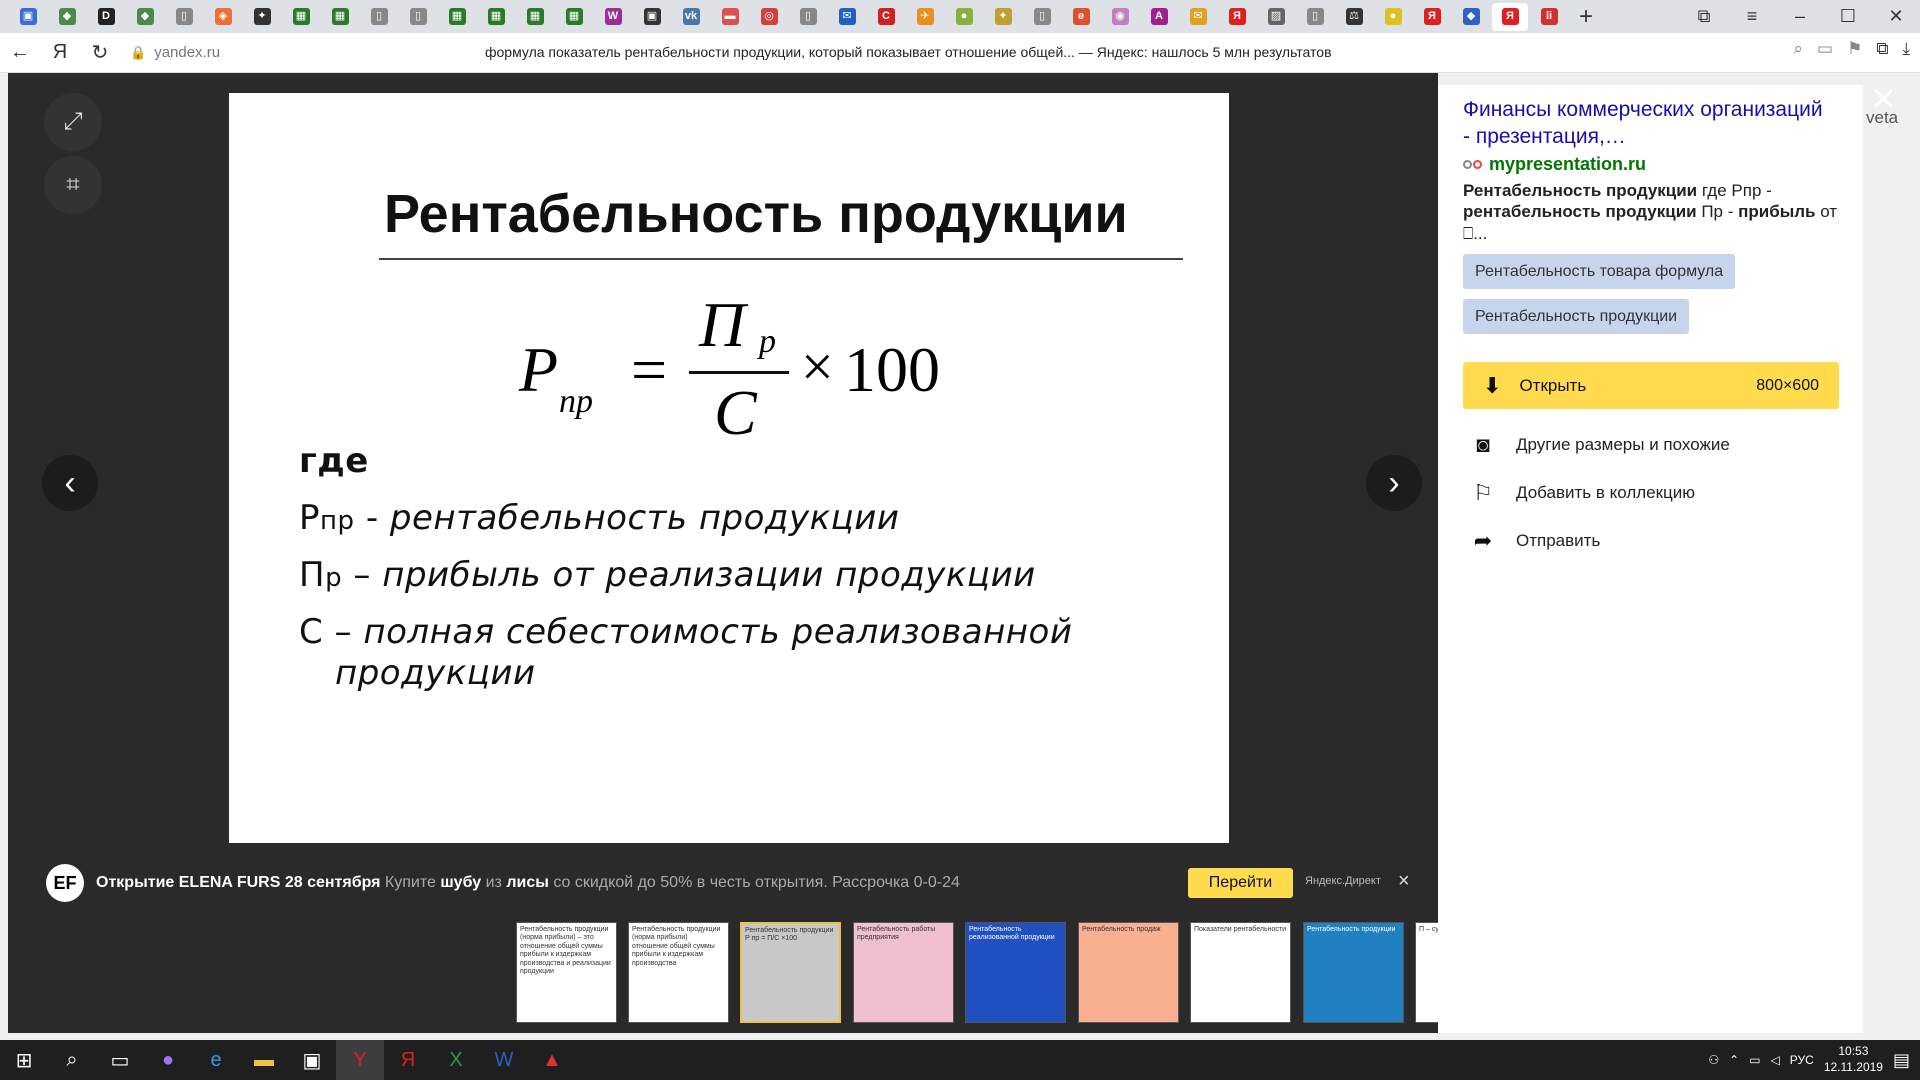 Image resolution: width=1920 pixels, height=1080 pixels. I want to click on start-icon: ⊞, so click(24, 1060).